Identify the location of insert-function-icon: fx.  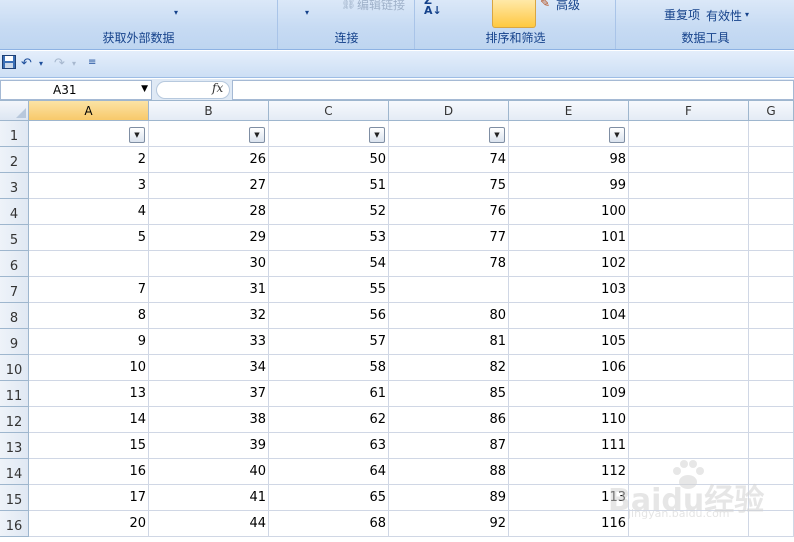
(217, 88).